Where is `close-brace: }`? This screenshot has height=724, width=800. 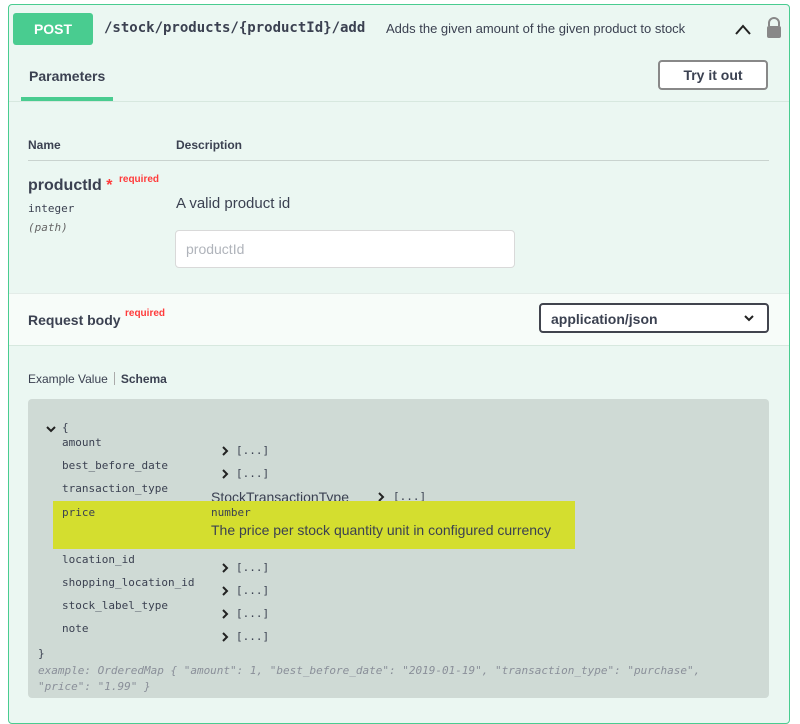 close-brace: } is located at coordinates (41, 653).